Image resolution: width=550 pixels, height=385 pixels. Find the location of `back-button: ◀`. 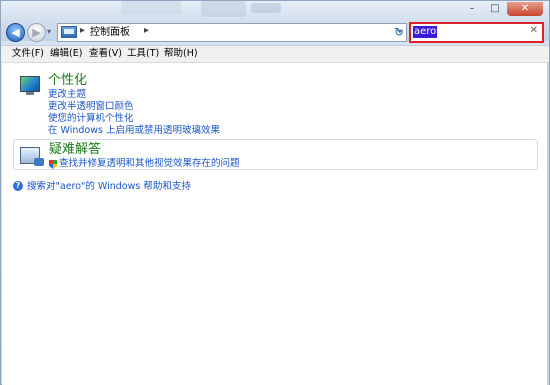

back-button: ◀ is located at coordinates (15, 32).